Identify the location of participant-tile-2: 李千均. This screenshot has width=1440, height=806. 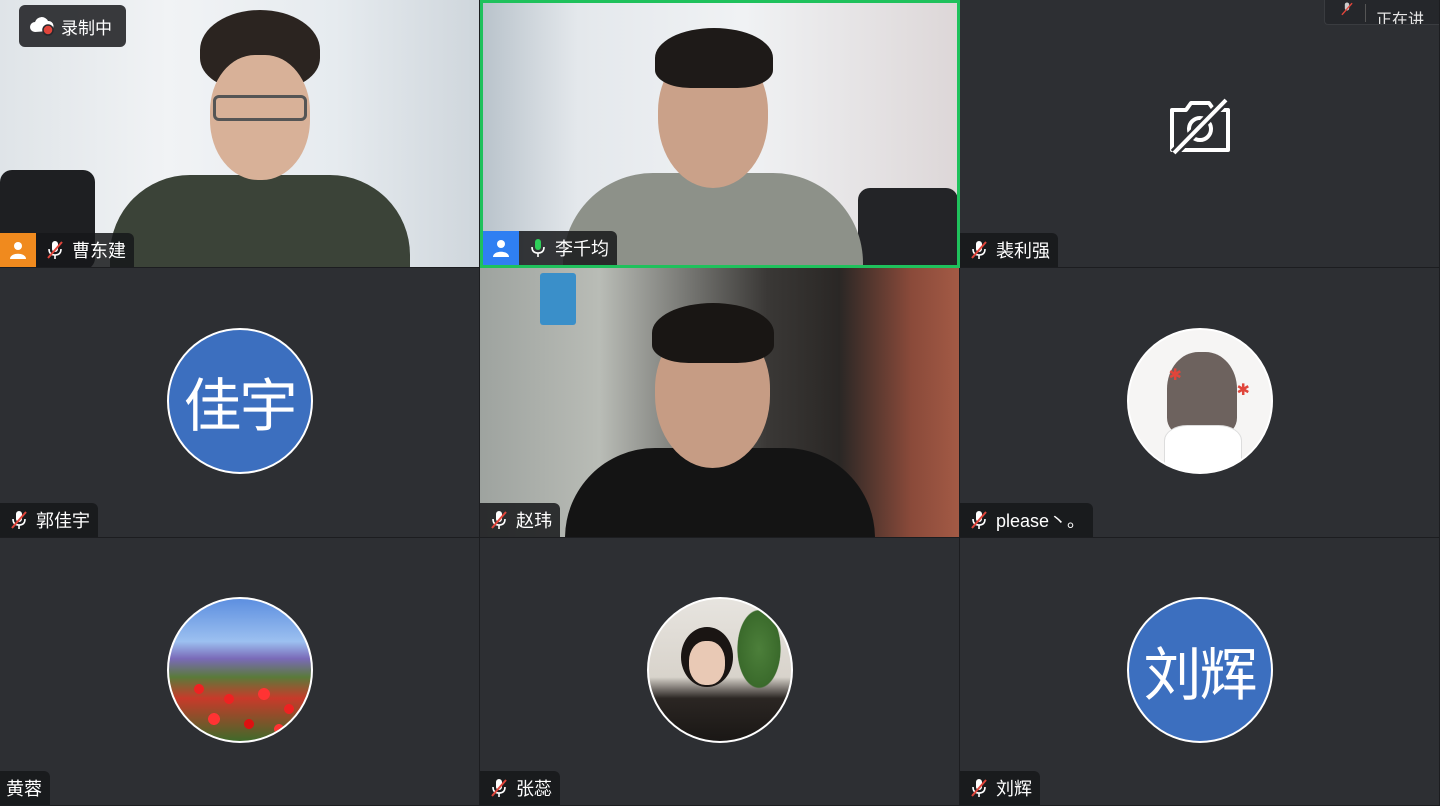
(720, 134).